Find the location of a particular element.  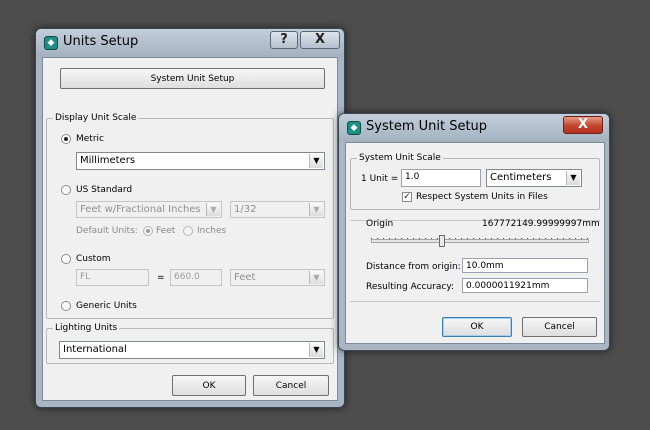

accuracy-label: Resulting Accuracy: is located at coordinates (410, 287).